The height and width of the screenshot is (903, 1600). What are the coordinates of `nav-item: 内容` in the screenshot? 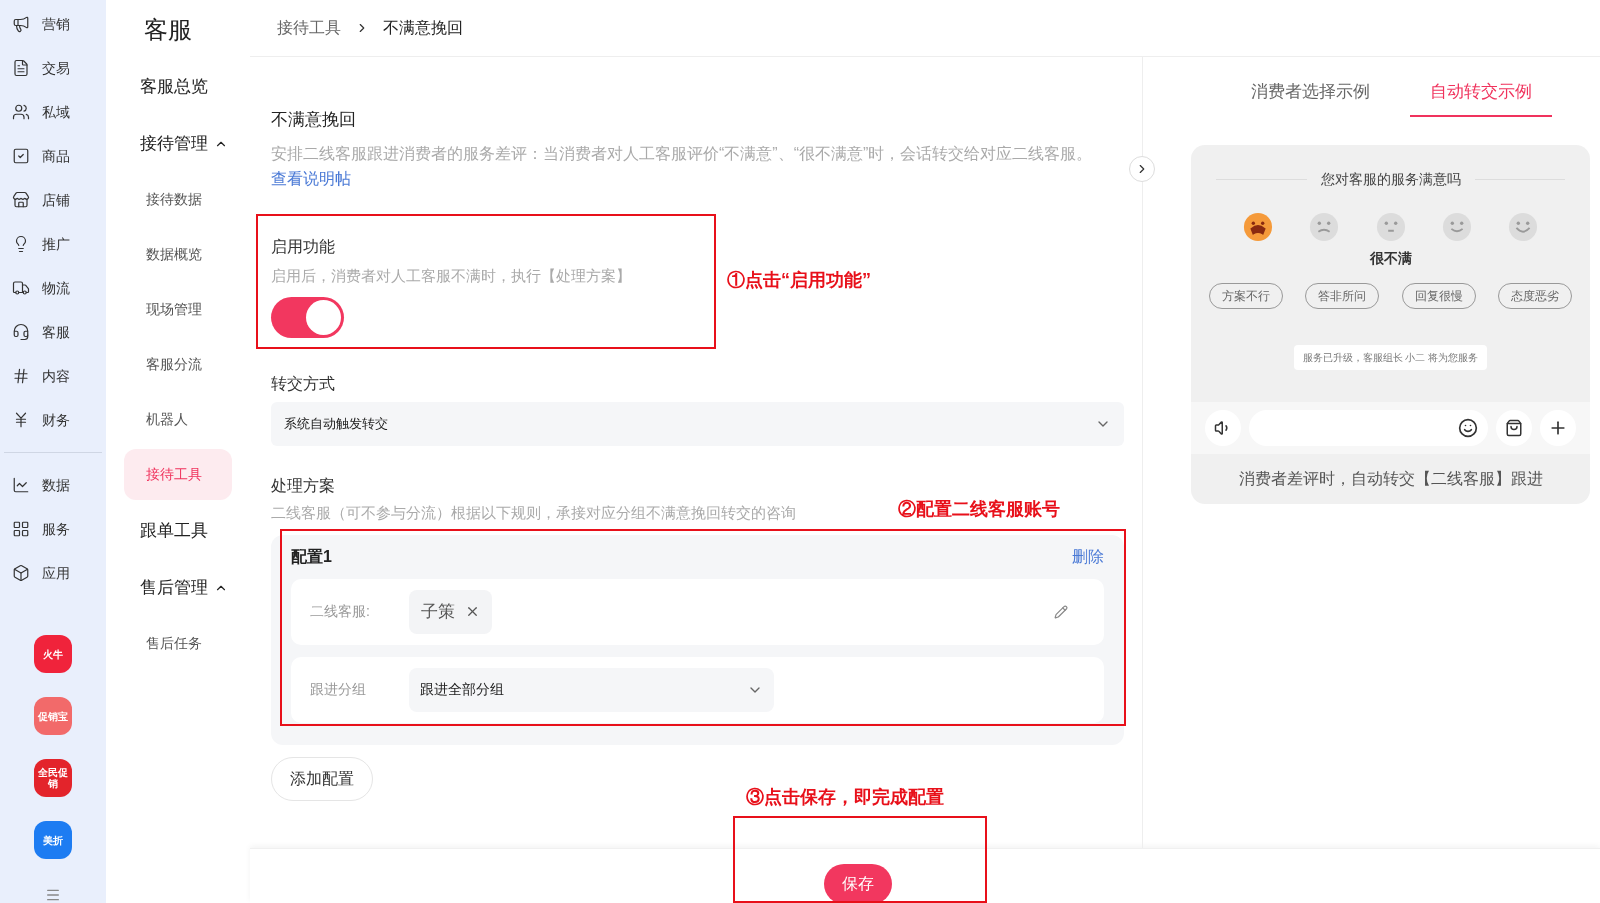 It's located at (53, 376).